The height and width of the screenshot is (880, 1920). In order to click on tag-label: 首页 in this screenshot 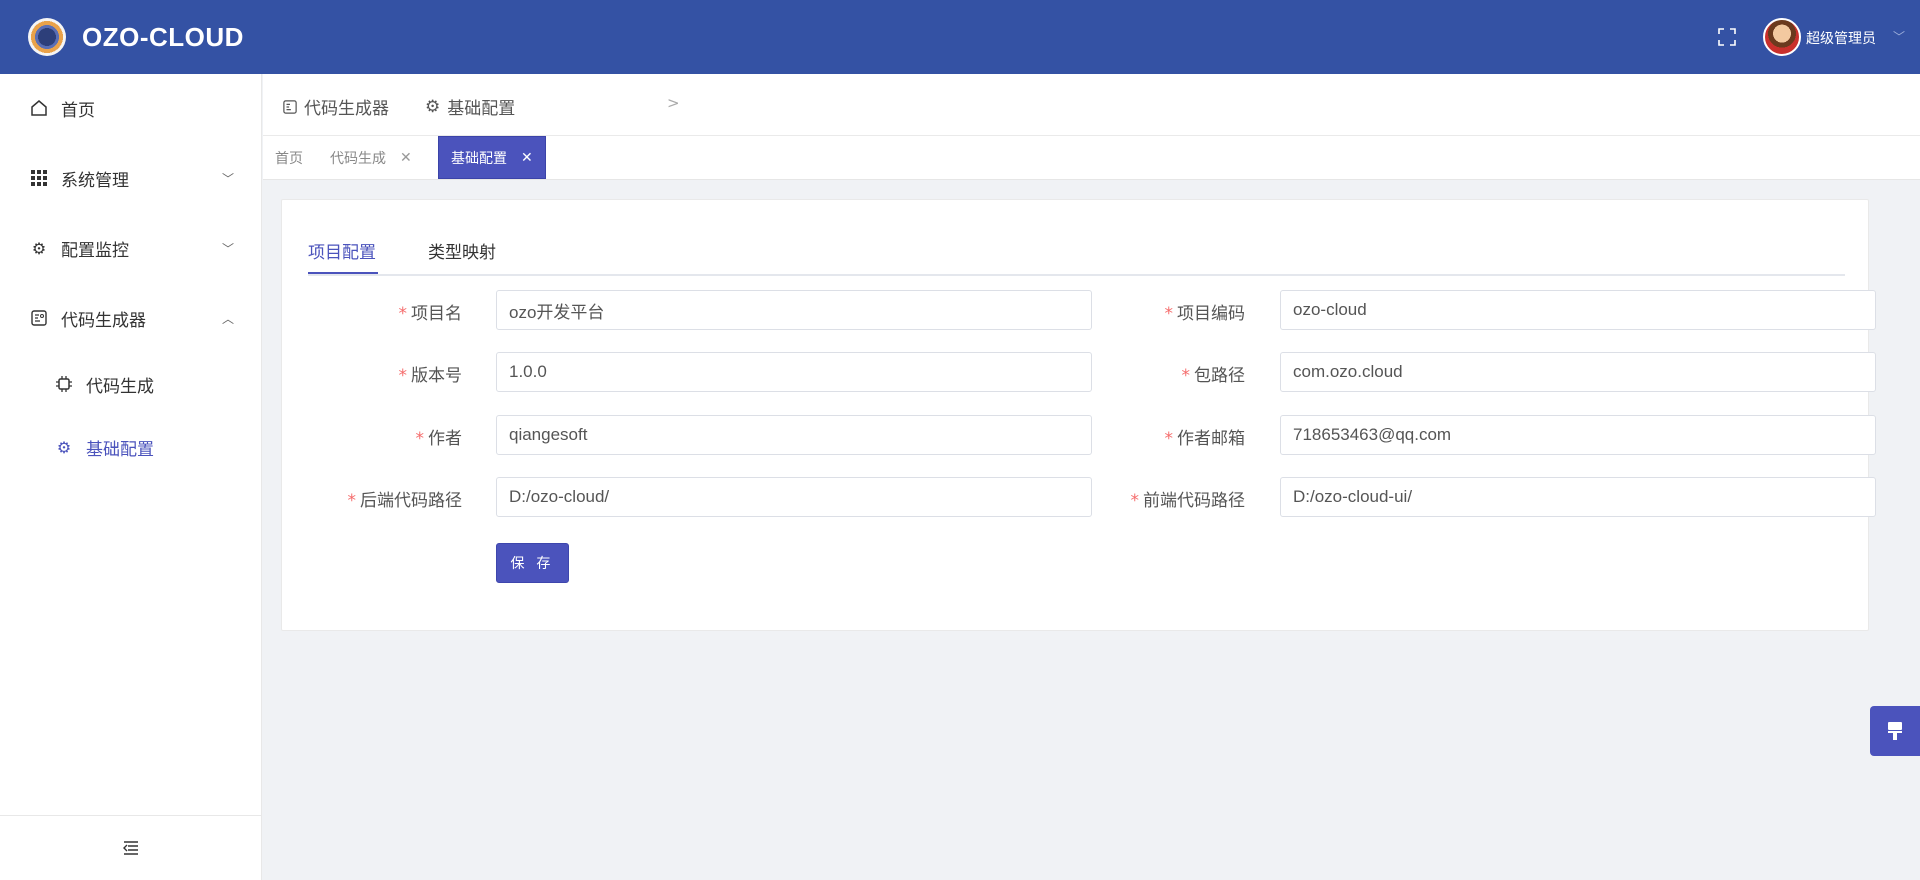, I will do `click(289, 158)`.